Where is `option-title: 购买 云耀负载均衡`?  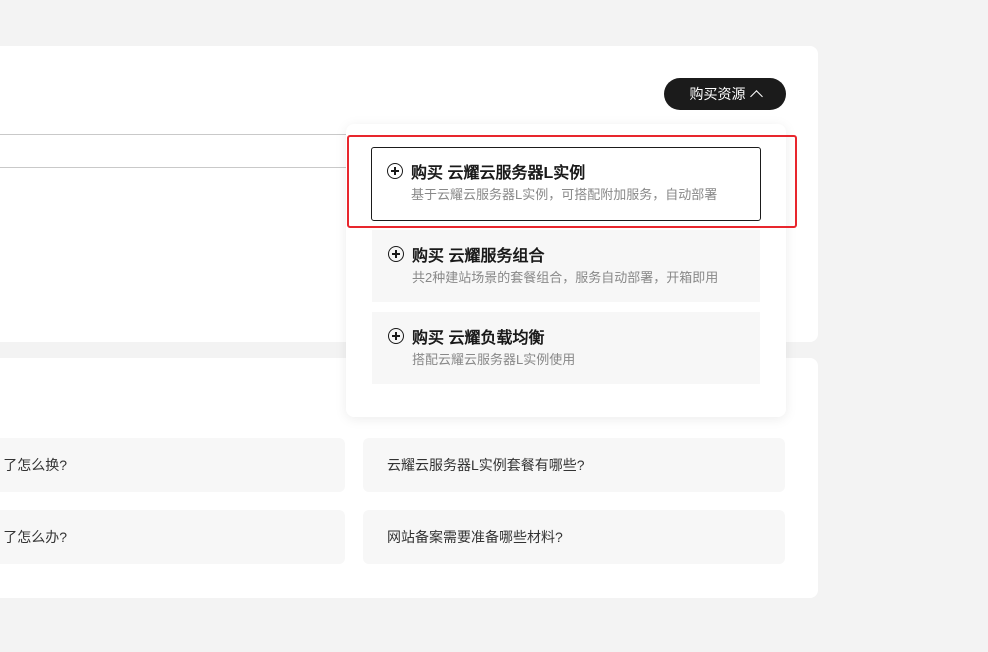 option-title: 购买 云耀负载均衡 is located at coordinates (478, 338).